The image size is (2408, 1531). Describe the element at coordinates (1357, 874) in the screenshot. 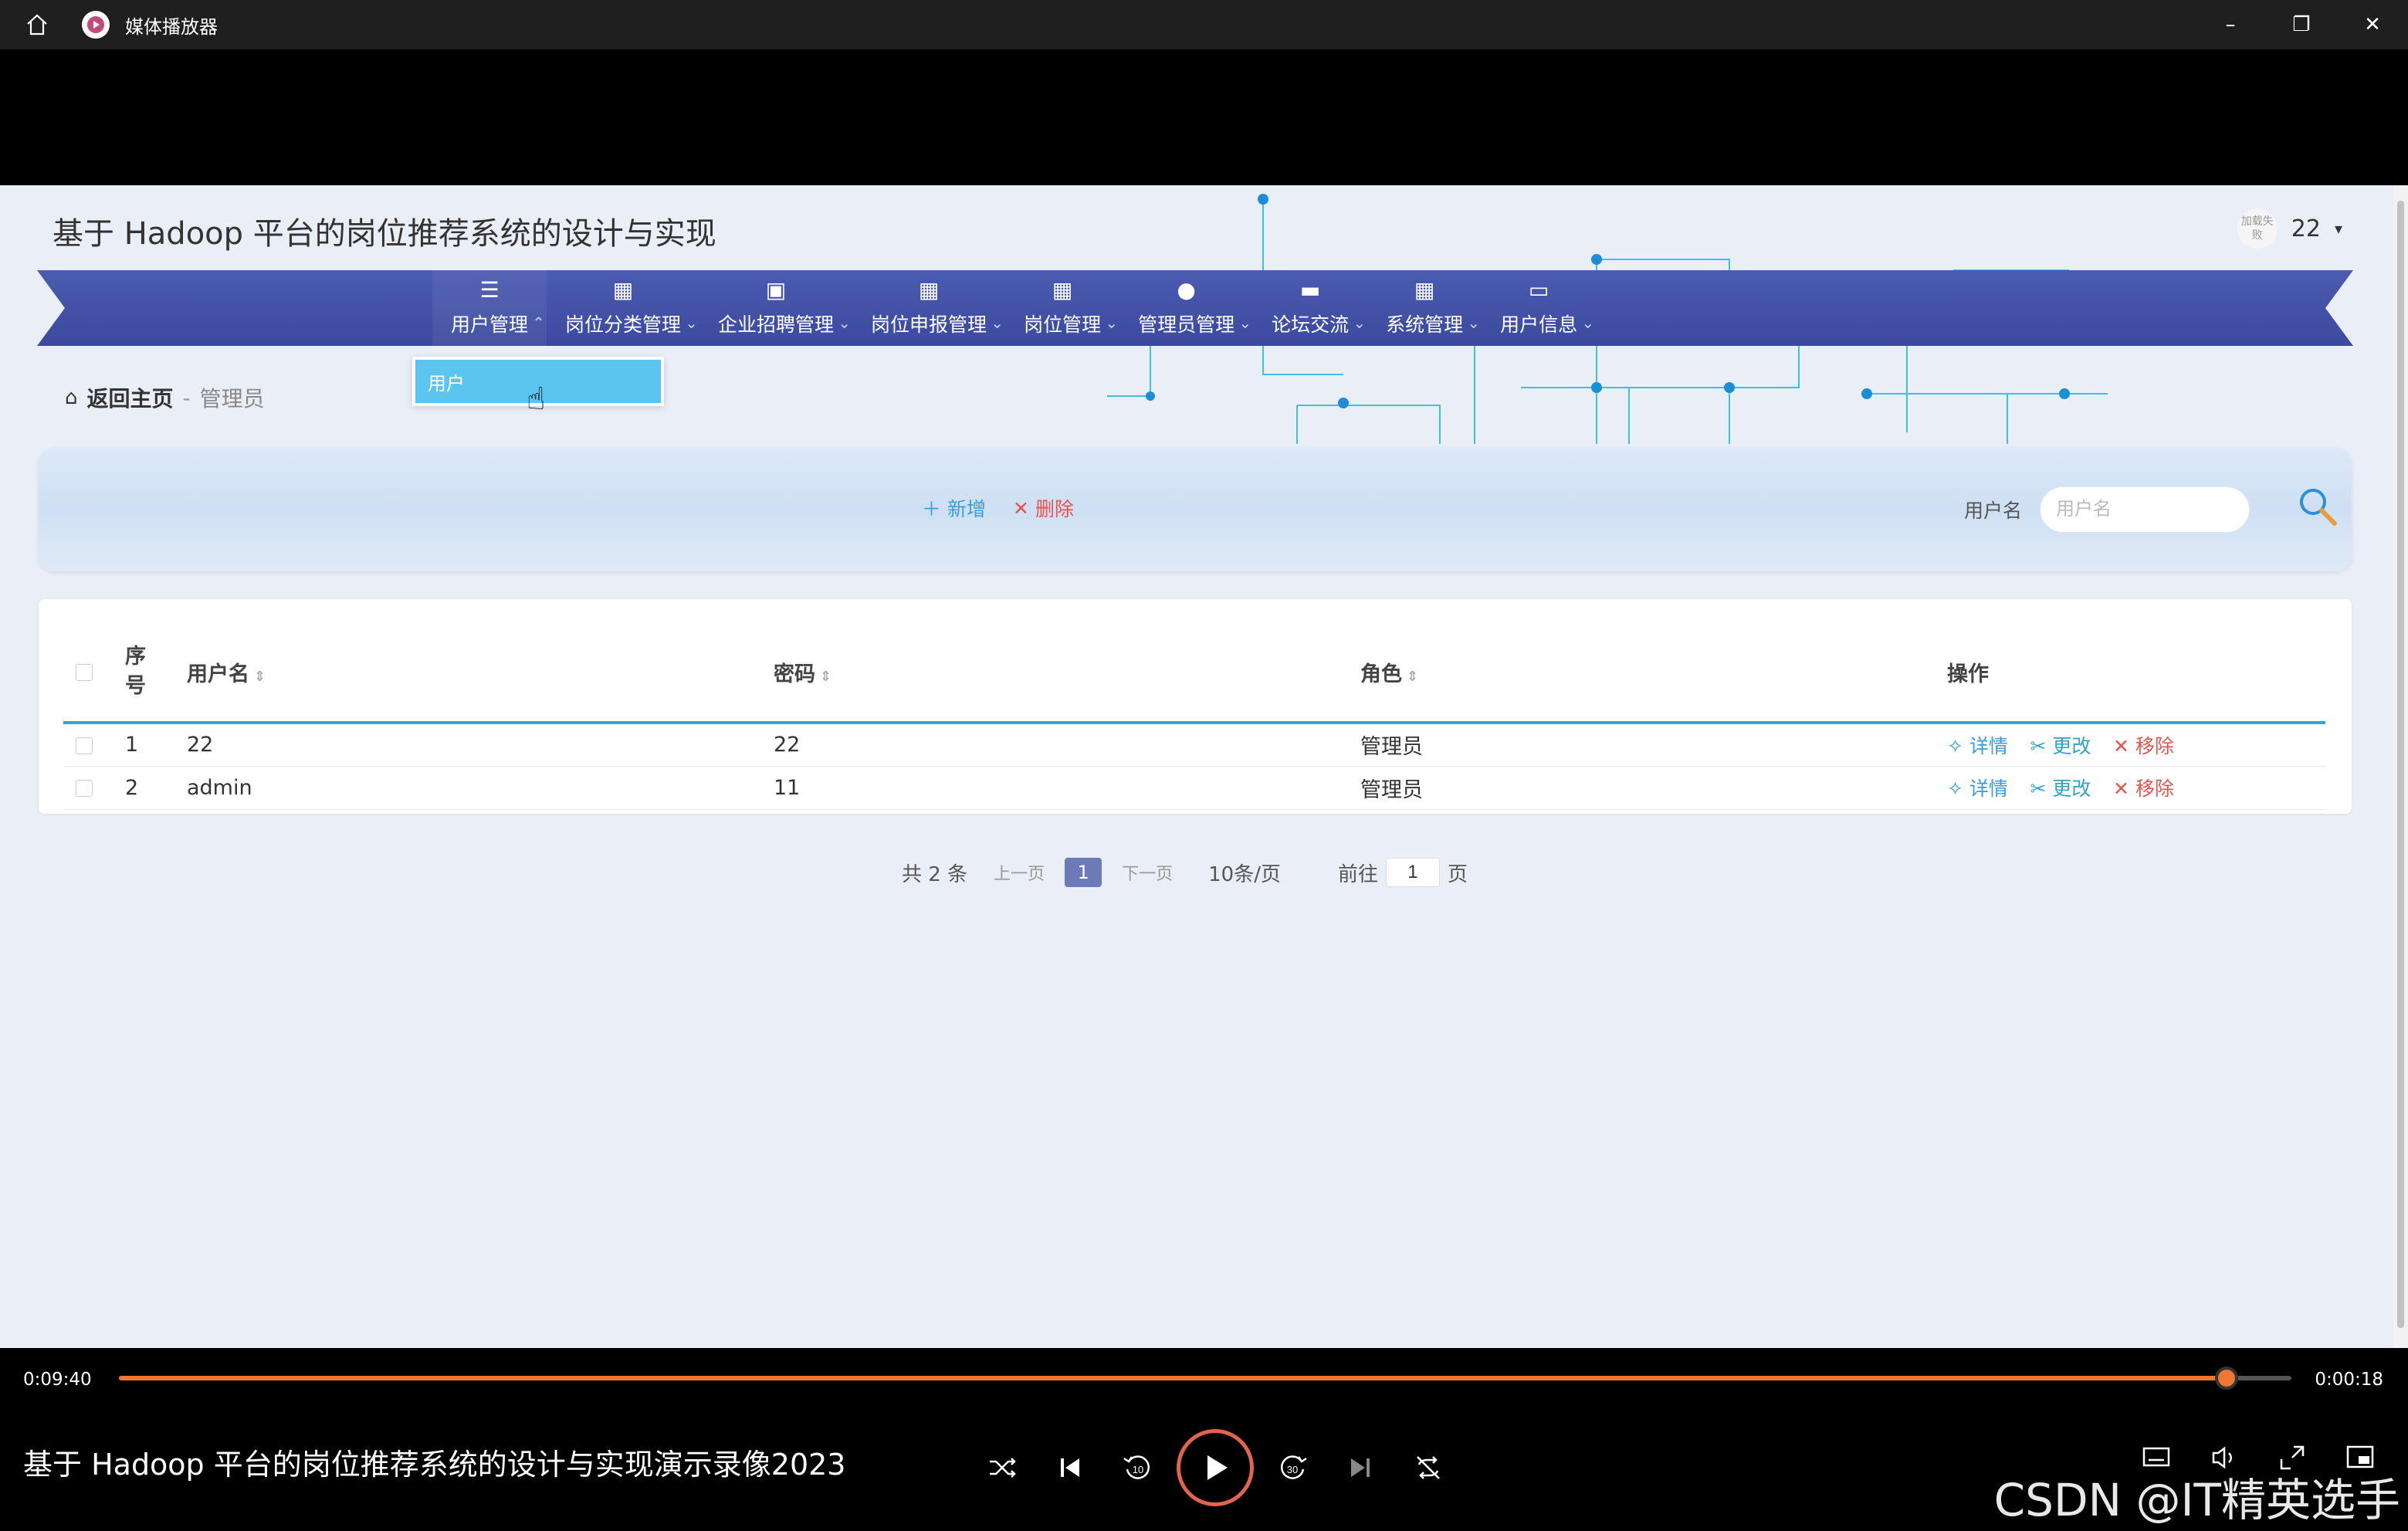

I see `goto-label: 前往` at that location.